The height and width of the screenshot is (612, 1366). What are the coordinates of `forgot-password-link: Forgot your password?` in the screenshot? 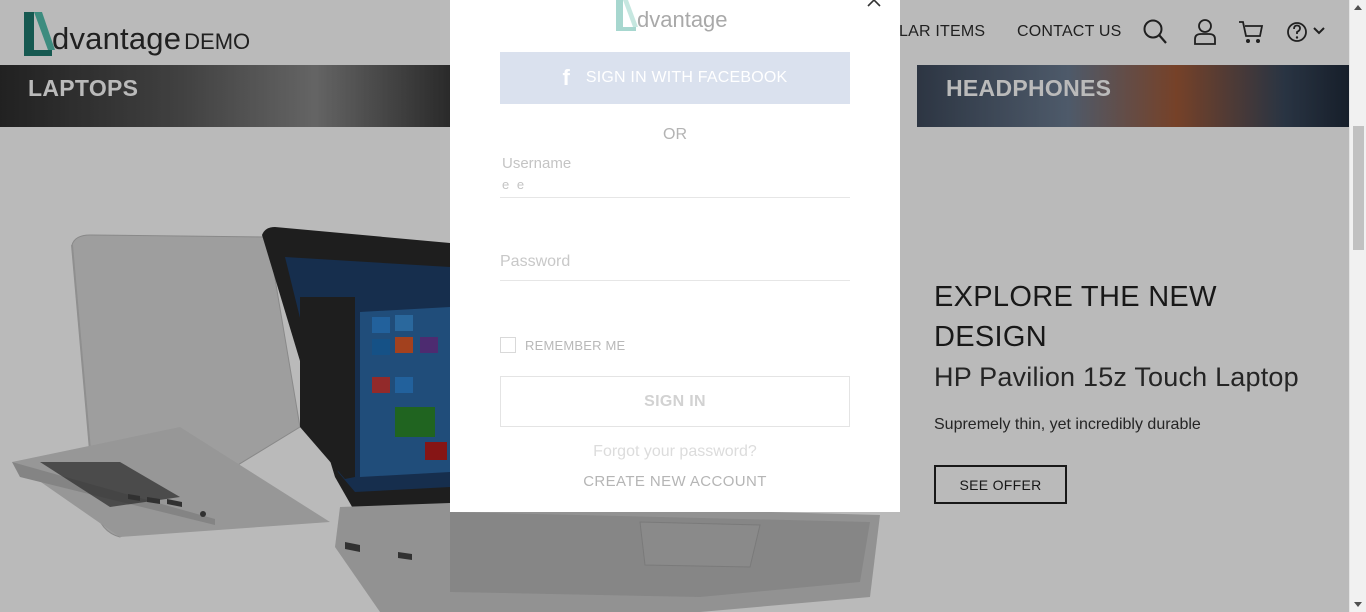 It's located at (675, 452).